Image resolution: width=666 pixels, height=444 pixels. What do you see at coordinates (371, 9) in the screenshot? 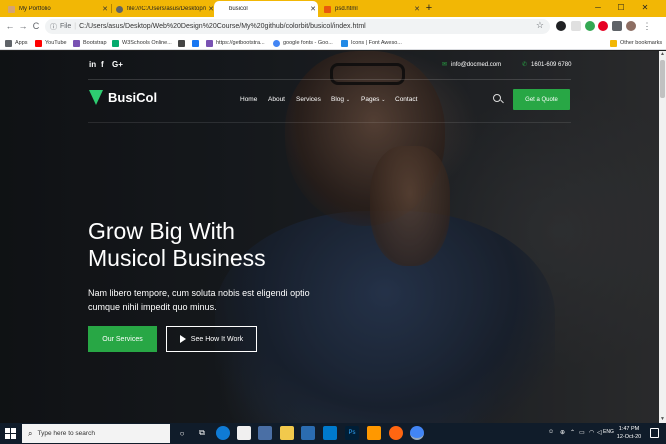
I see `tab-psd-html: psd.html ✕` at bounding box center [371, 9].